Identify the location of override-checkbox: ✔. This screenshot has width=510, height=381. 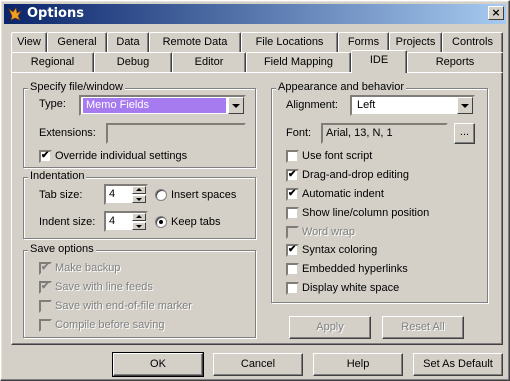
(45, 156).